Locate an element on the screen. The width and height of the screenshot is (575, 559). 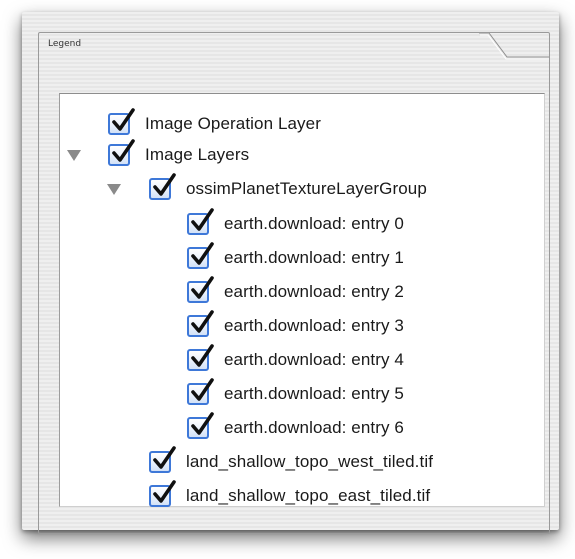
tree-row-image-operation-layer: Image Operation Layer is located at coordinates (214, 124).